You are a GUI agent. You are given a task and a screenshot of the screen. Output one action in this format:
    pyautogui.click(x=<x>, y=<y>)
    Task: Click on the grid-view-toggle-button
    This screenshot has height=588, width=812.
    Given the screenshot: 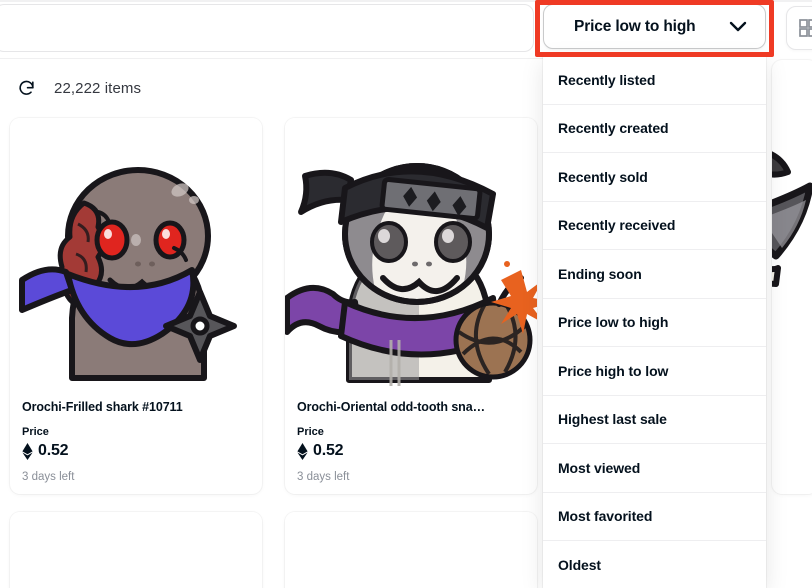 What is the action you would take?
    pyautogui.click(x=799, y=28)
    